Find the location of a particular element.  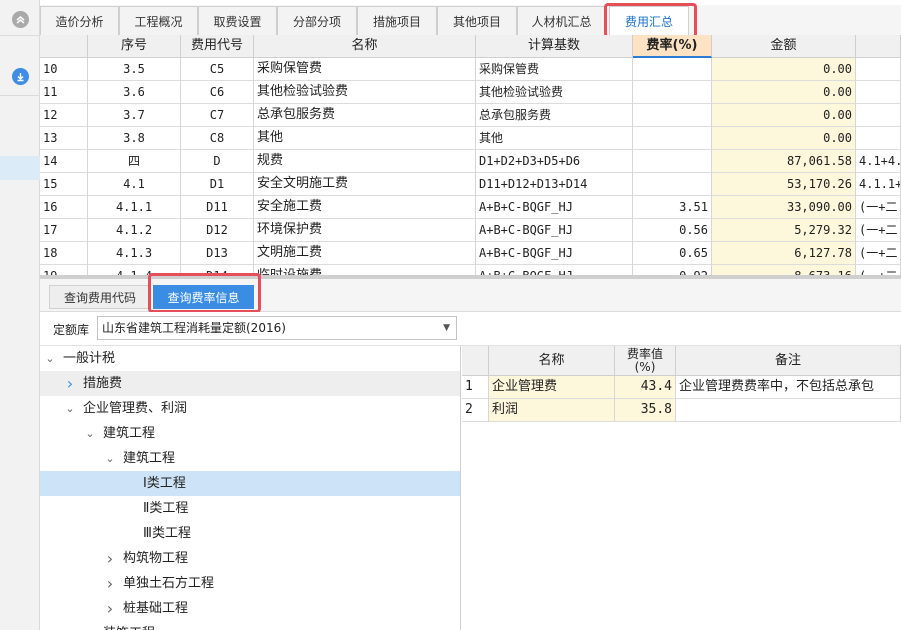

tree-node: ⌄ 一般计税 is located at coordinates (250, 358).